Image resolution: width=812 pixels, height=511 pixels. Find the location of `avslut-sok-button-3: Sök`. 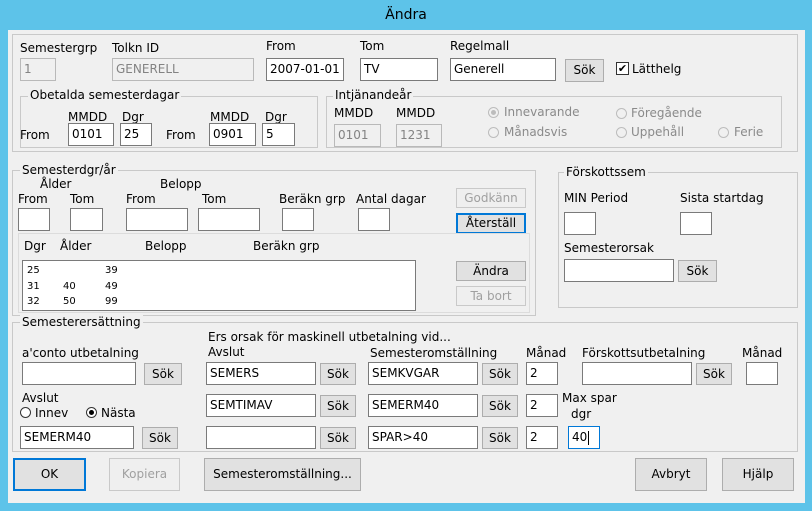

avslut-sok-button-3: Sök is located at coordinates (338, 438).